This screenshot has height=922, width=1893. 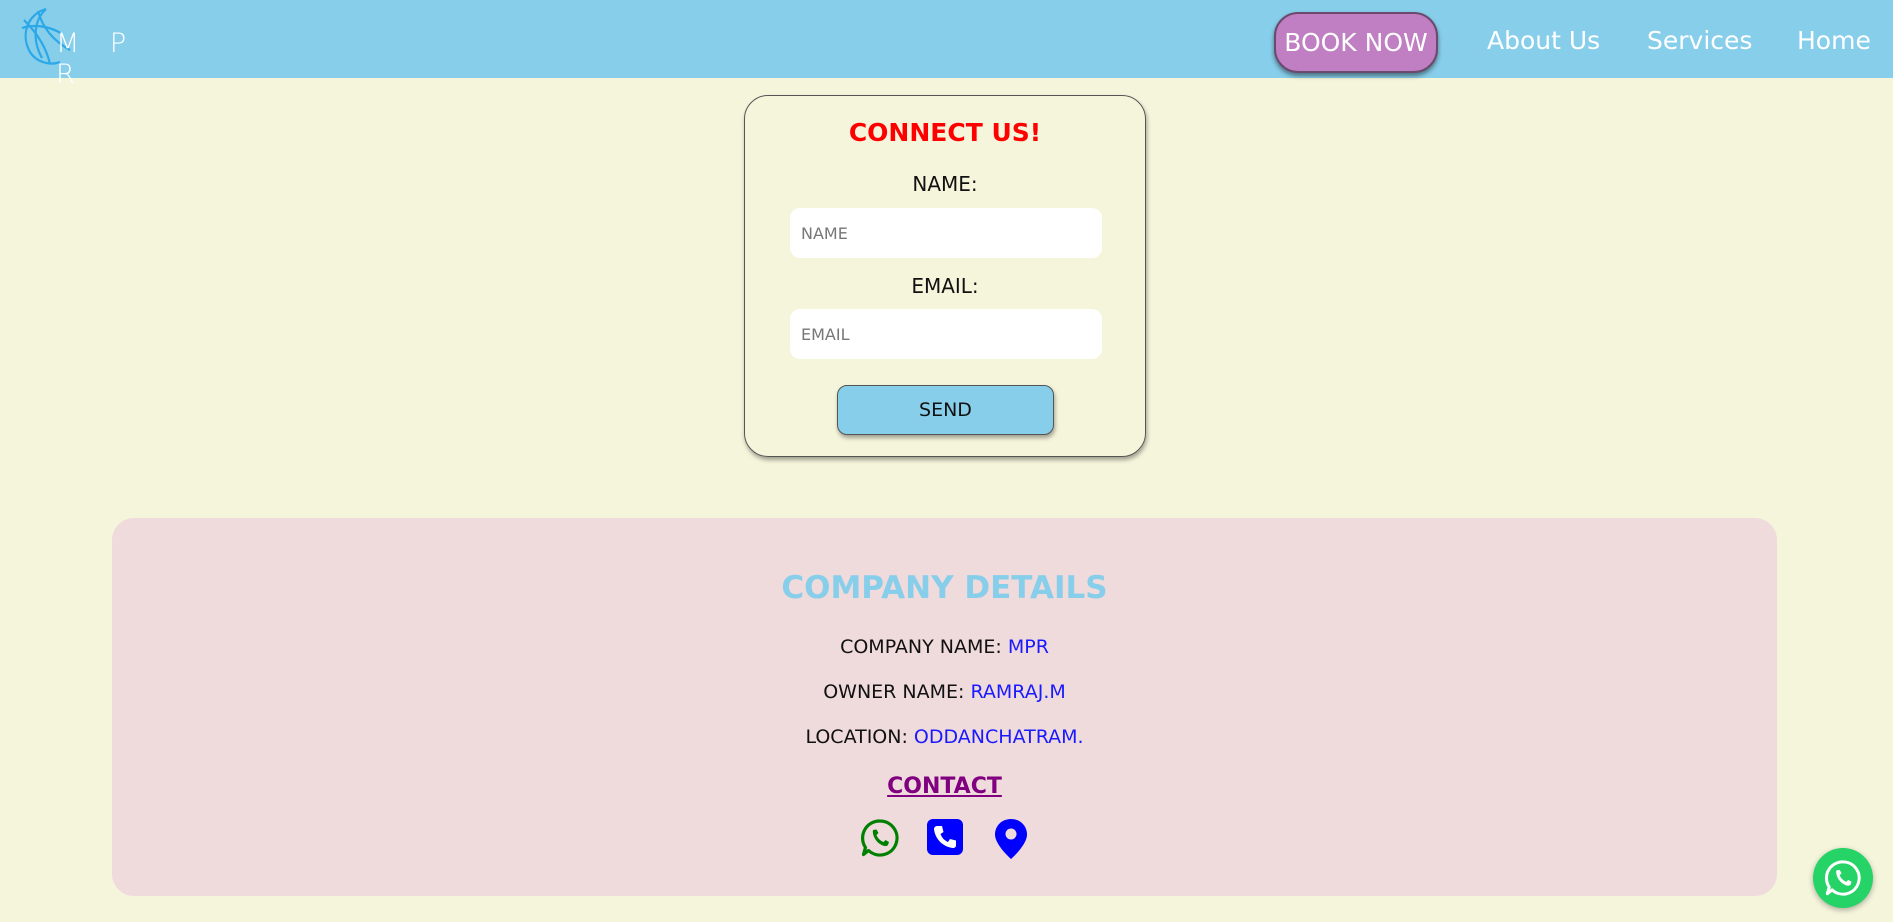 I want to click on form-title: CONNECT US!, so click(x=945, y=132).